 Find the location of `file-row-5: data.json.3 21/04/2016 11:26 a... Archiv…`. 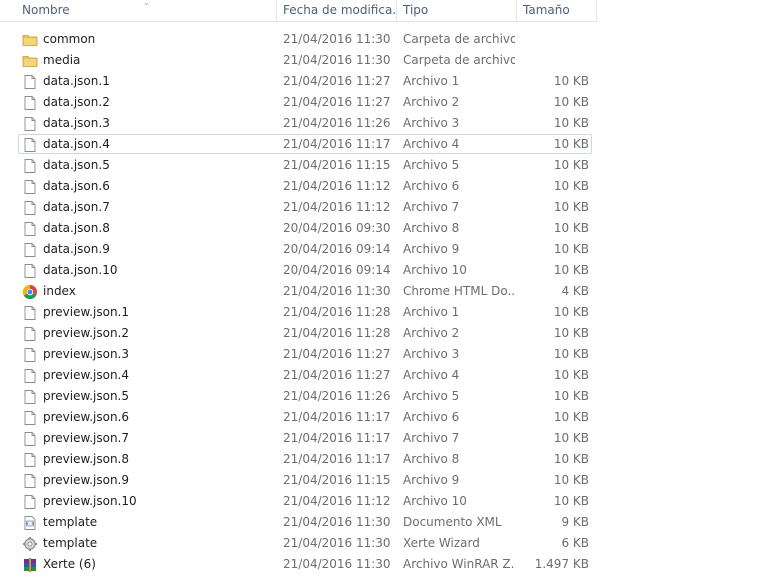

file-row-5: data.json.3 21/04/2016 11:26 a... Archiv… is located at coordinates (299, 123).